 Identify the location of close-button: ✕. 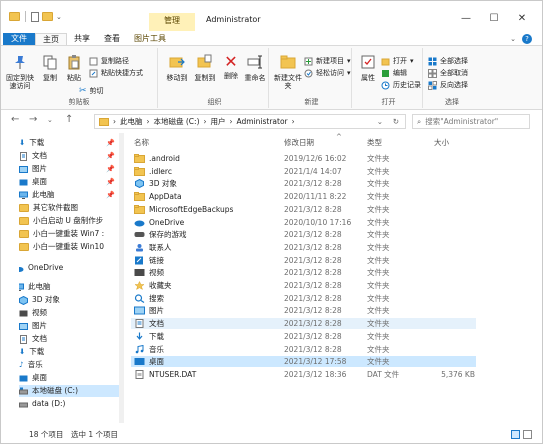
(522, 20).